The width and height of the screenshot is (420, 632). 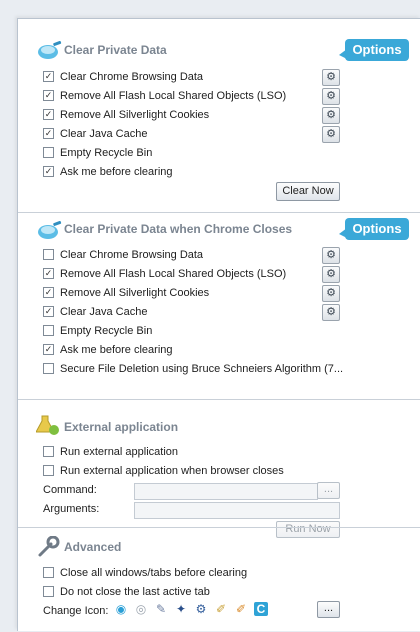 I want to click on broom-icon-navy: ✦, so click(x=181, y=609).